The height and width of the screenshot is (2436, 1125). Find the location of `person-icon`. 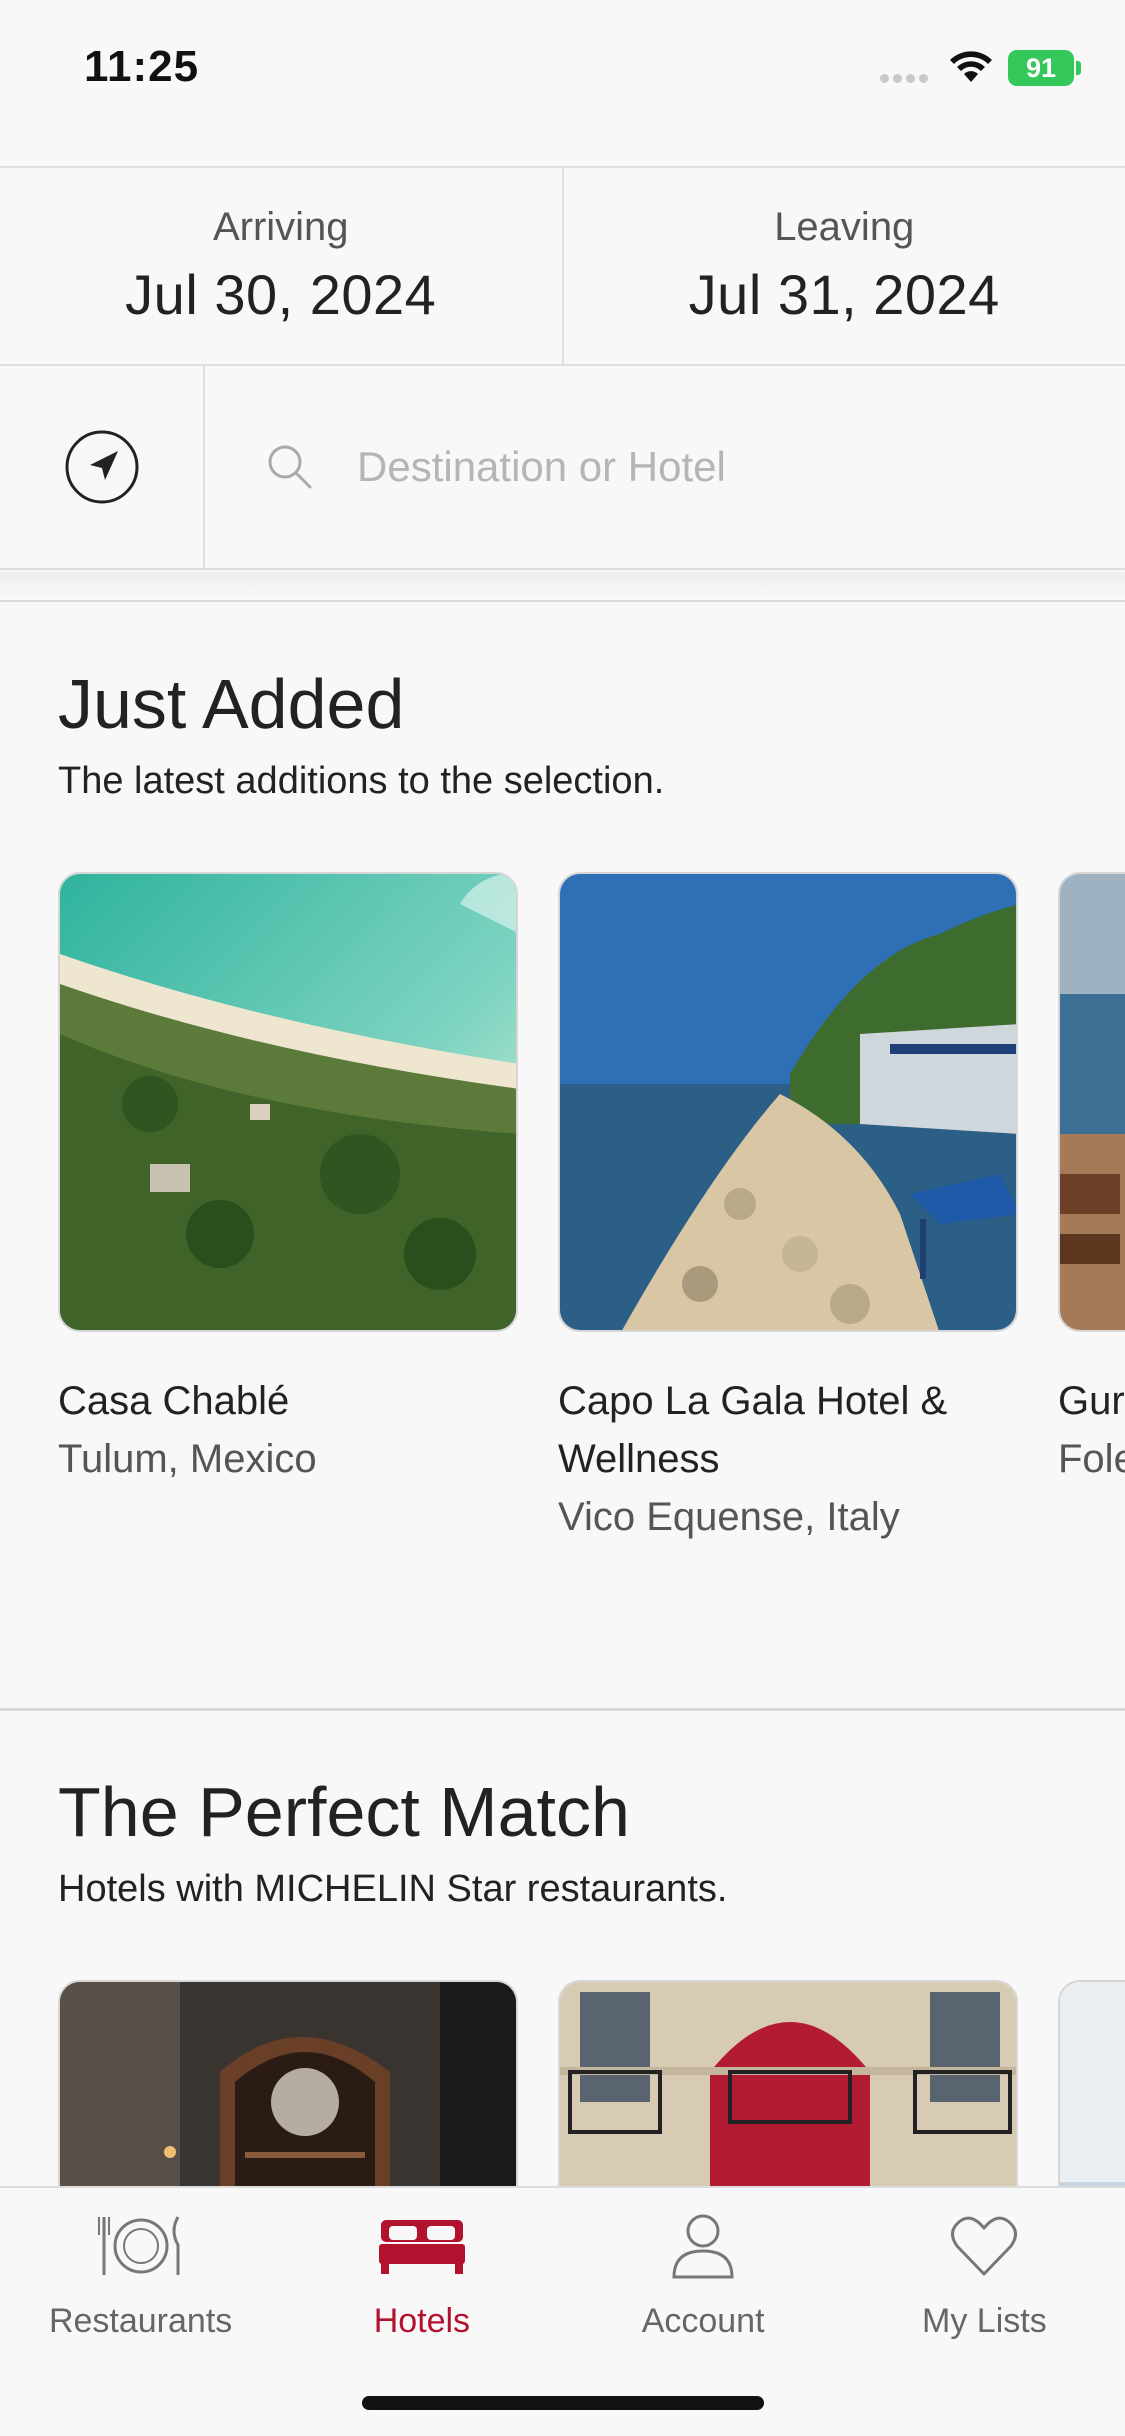

person-icon is located at coordinates (703, 2246).